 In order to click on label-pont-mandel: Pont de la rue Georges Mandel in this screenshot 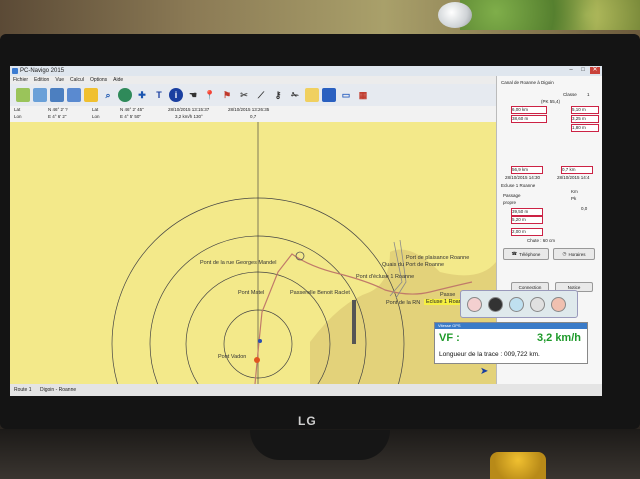, I will do `click(238, 263)`.